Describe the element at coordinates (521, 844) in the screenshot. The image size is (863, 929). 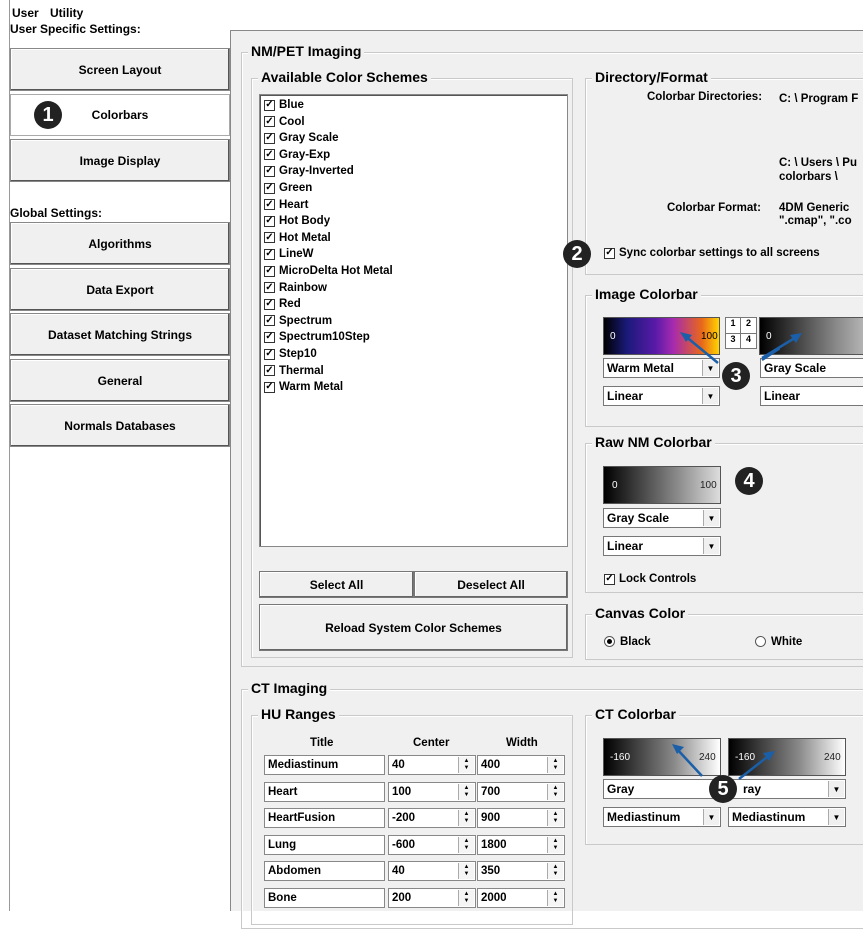
I see `hu-width-field: 1800 ▲ ▼` at that location.